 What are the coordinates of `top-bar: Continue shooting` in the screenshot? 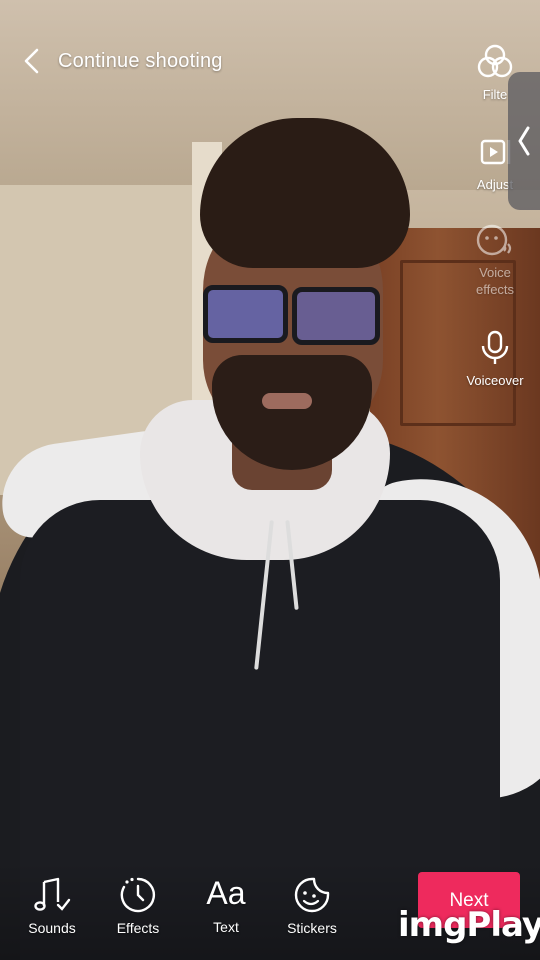 It's located at (122, 61).